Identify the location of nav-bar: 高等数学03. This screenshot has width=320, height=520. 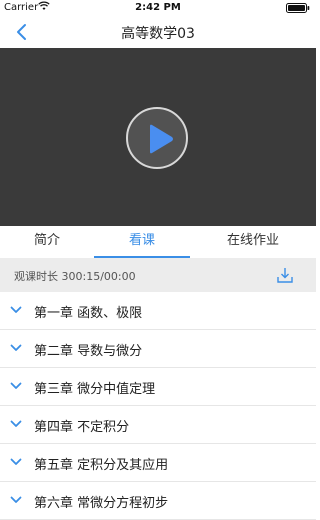
(158, 32).